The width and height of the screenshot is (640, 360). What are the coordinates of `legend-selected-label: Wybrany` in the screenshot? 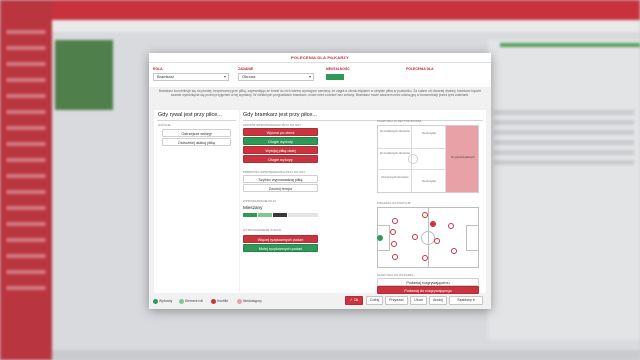 It's located at (166, 301).